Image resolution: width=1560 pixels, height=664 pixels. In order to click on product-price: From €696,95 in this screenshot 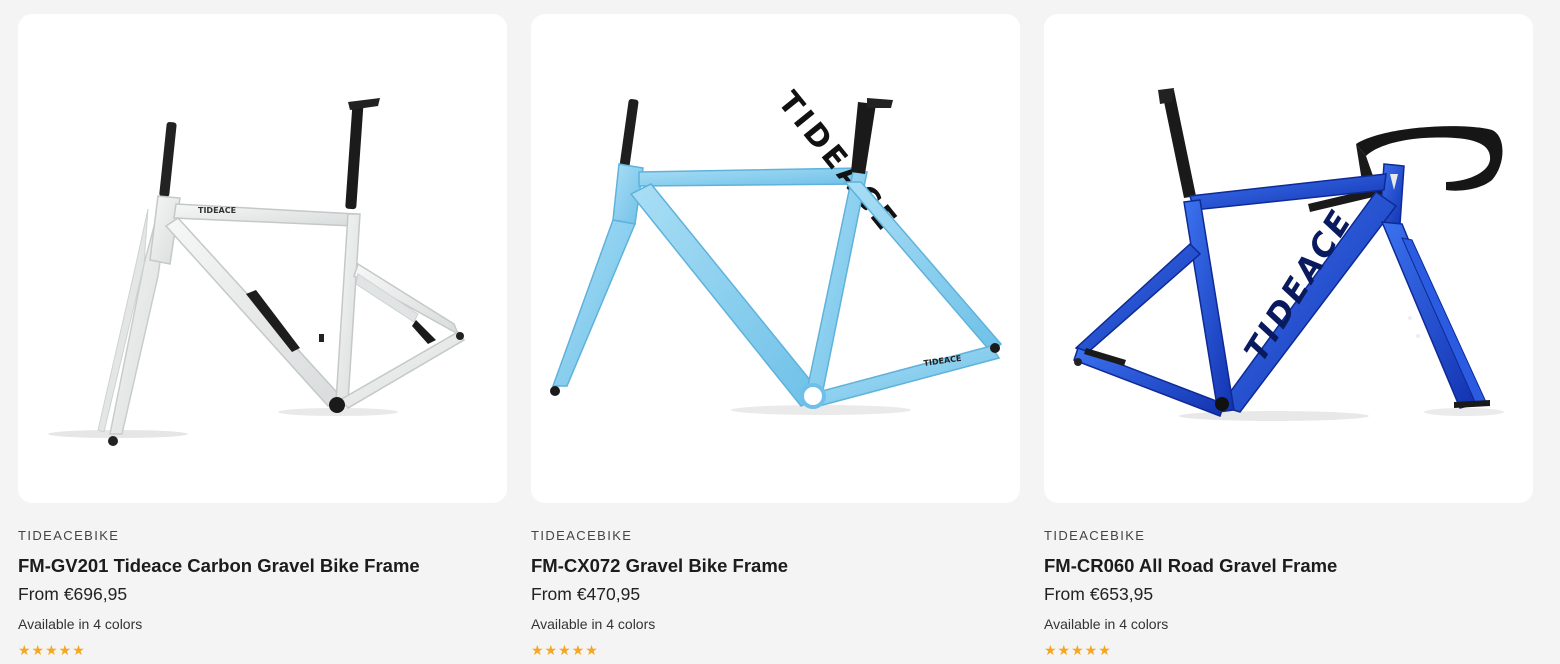, I will do `click(262, 594)`.